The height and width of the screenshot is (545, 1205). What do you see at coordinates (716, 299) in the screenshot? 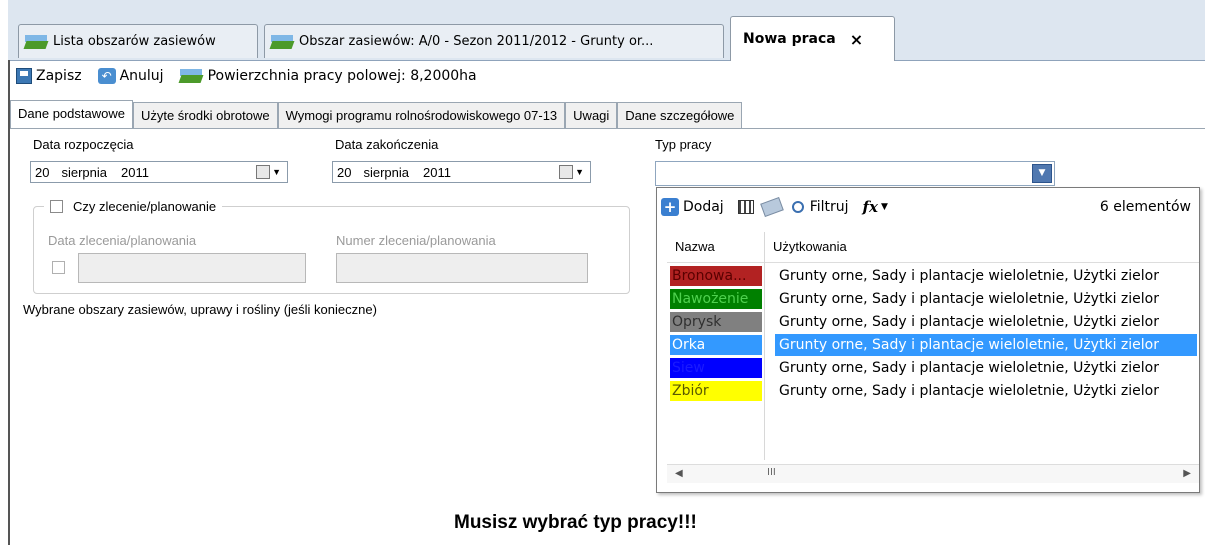
I see `row-name: Nawożenie` at bounding box center [716, 299].